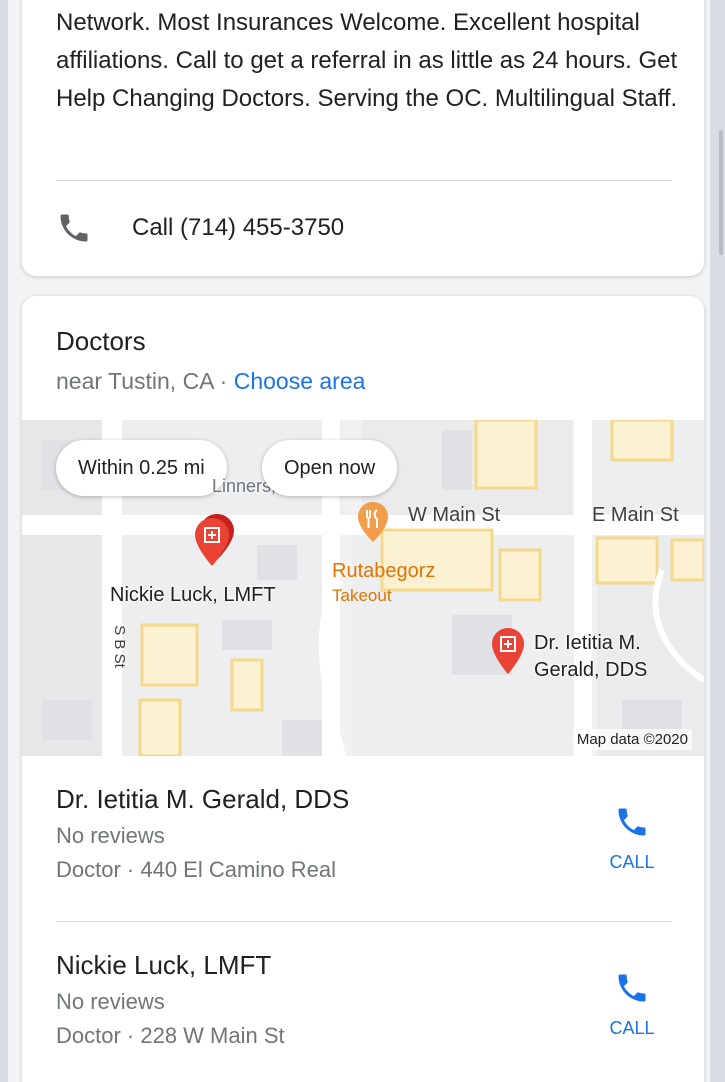 The image size is (725, 1082). What do you see at coordinates (454, 515) in the screenshot?
I see `street-label-w-main: W Main St` at bounding box center [454, 515].